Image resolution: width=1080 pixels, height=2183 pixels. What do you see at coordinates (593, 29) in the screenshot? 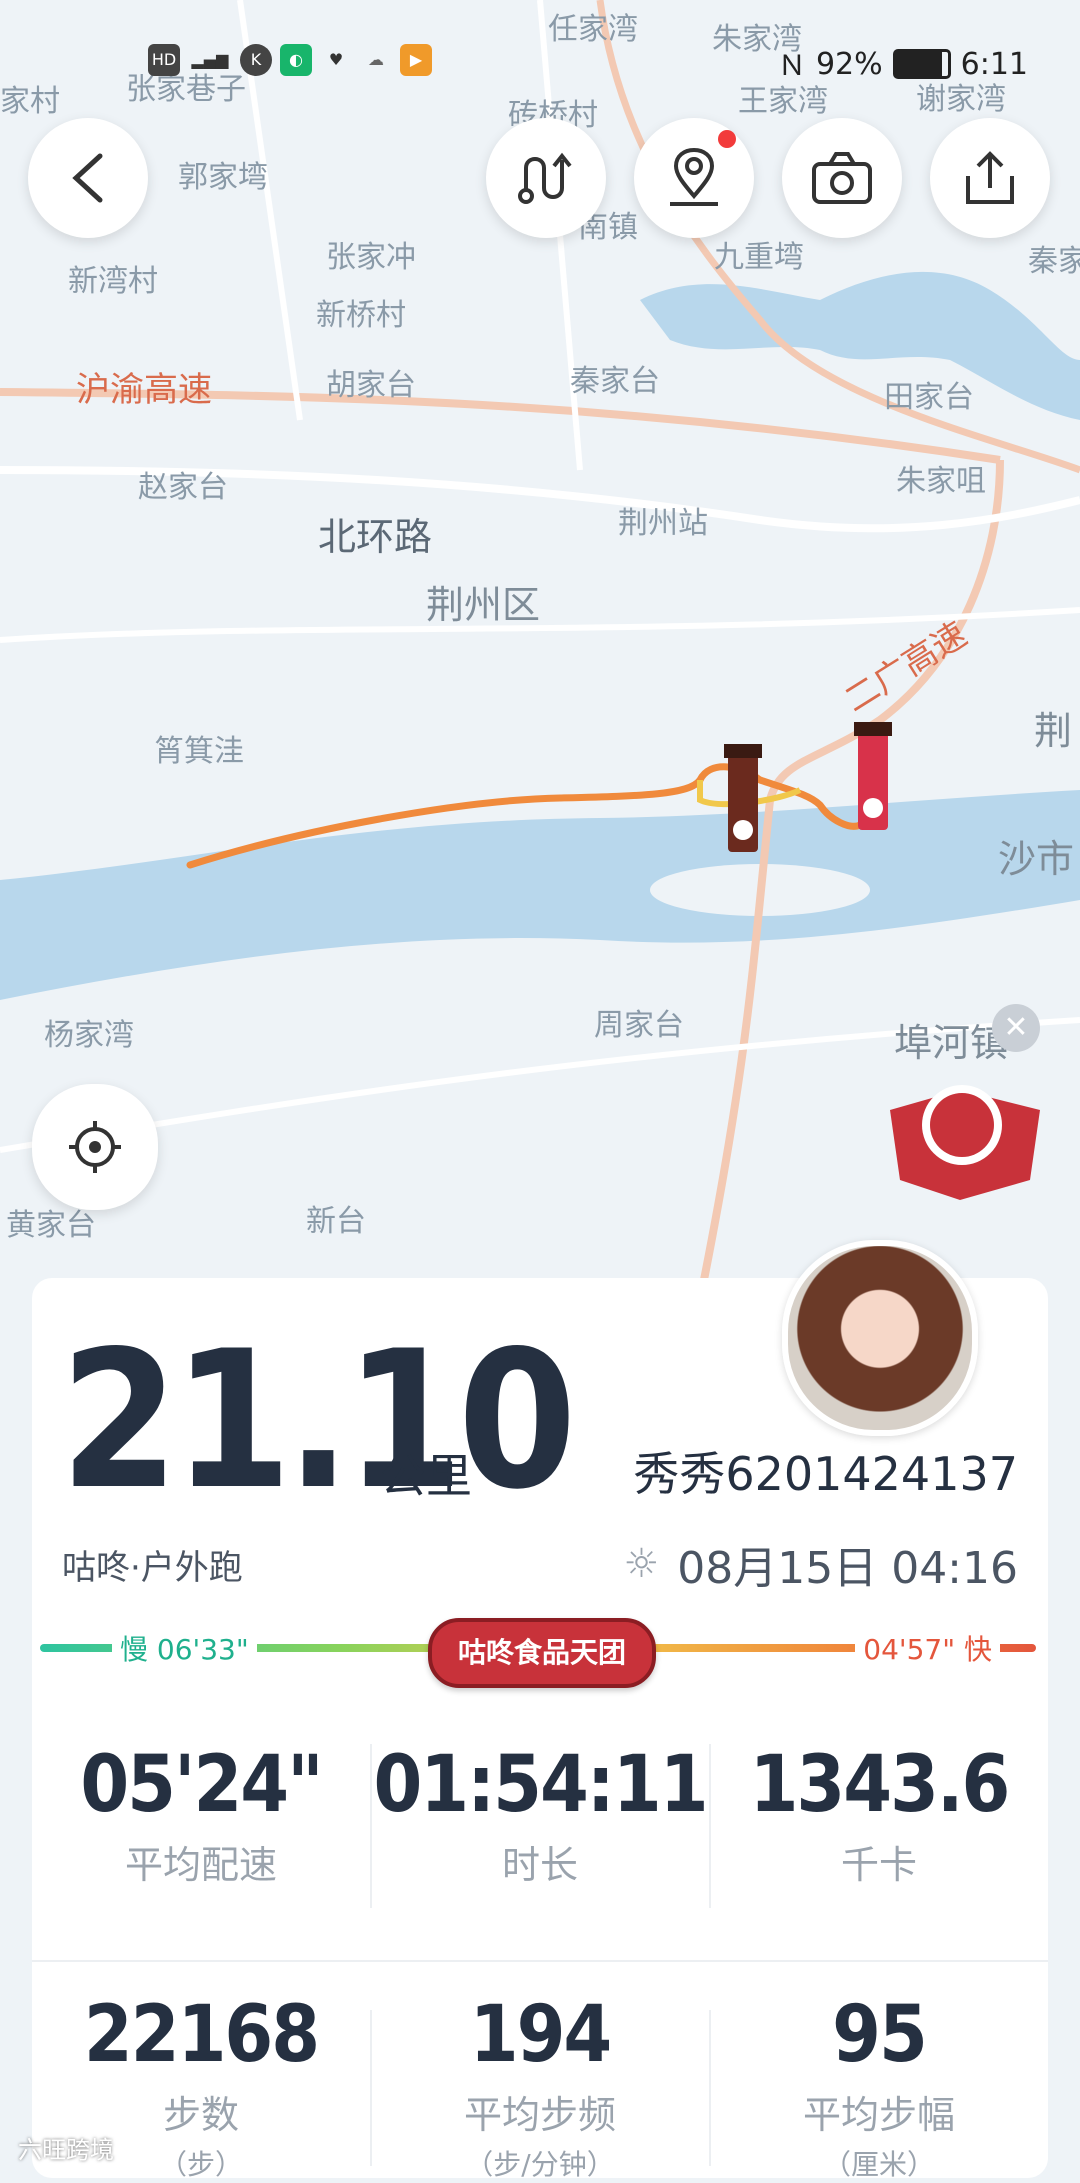
I see `map-label: 任家湾` at bounding box center [593, 29].